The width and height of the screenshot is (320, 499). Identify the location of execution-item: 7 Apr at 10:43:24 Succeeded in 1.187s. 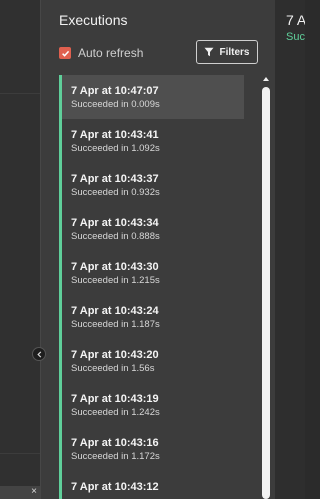
(153, 317).